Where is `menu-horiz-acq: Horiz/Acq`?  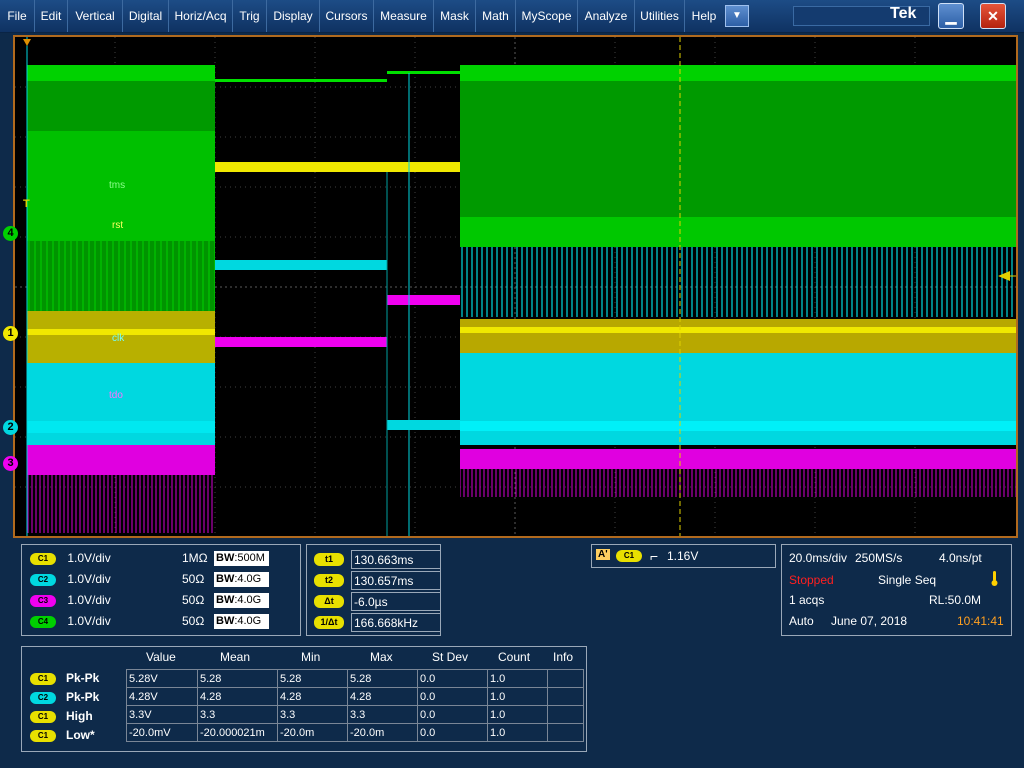
menu-horiz-acq: Horiz/Acq is located at coordinates (201, 16).